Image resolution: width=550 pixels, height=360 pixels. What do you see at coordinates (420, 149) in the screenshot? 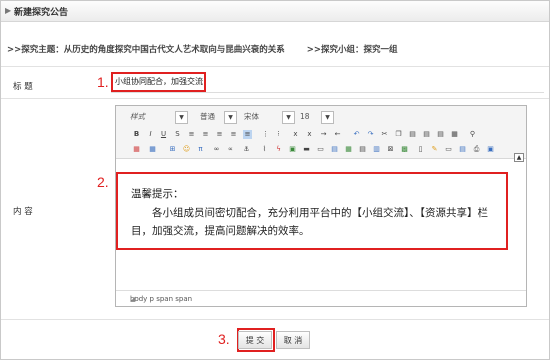
I see `new-doc-icon: ▯` at bounding box center [420, 149].